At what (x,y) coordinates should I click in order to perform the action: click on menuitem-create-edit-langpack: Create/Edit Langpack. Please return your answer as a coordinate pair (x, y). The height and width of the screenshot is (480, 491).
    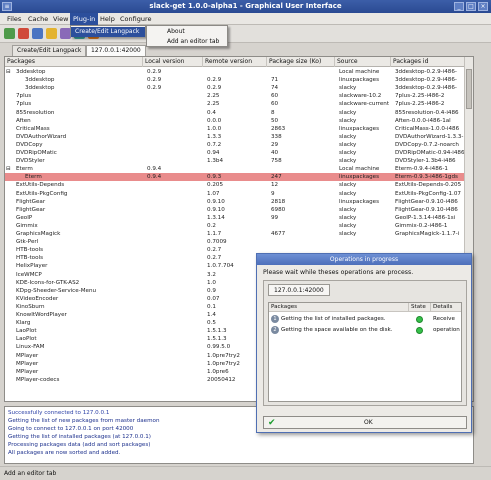
    Looking at the image, I should click on (108, 32).